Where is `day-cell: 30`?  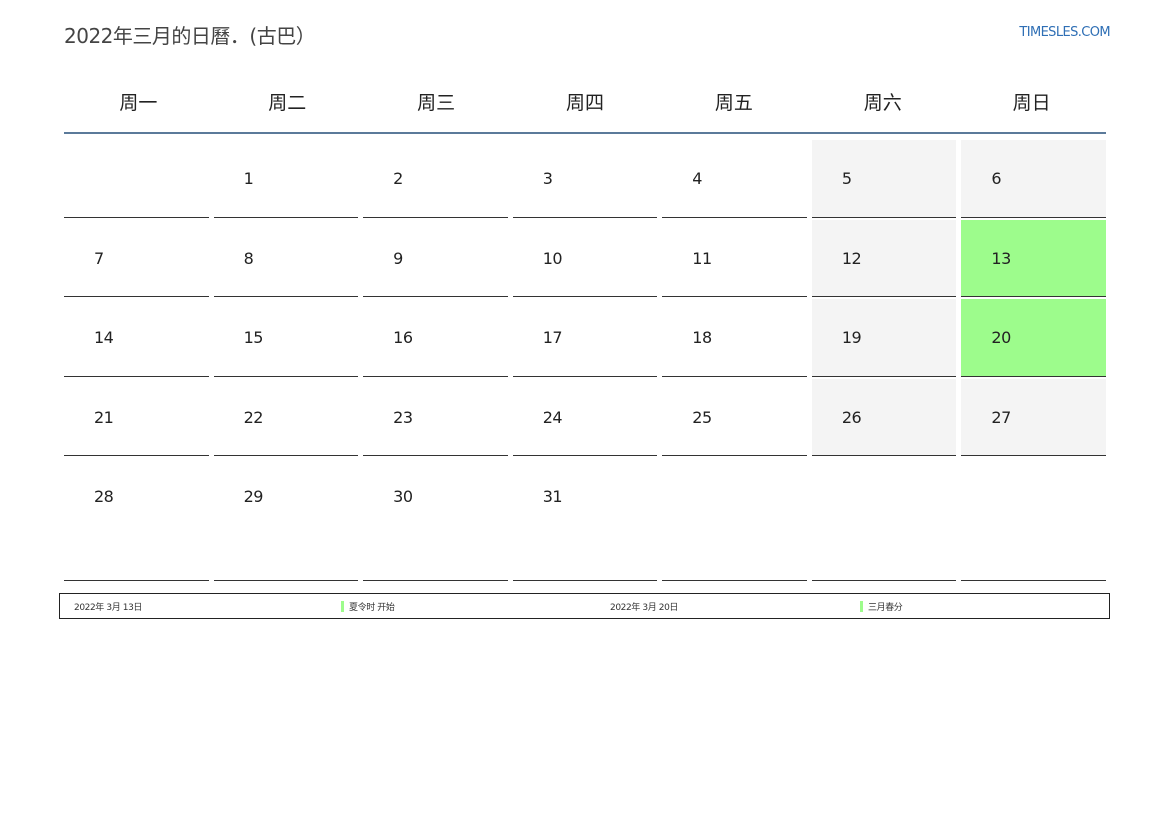
day-cell: 30 is located at coordinates (435, 519).